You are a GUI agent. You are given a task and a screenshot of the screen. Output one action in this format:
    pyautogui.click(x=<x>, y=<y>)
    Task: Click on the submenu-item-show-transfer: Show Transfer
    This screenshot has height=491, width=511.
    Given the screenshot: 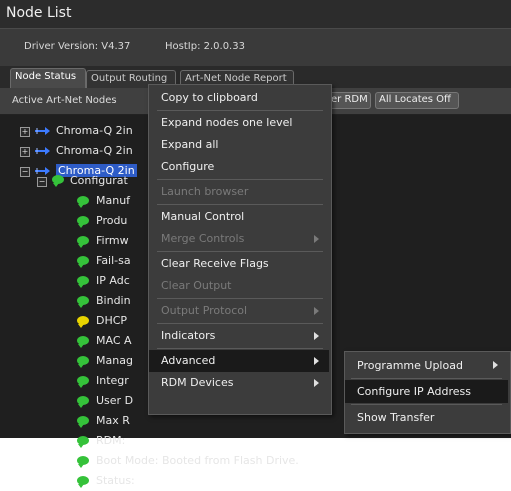 What is the action you would take?
    pyautogui.click(x=426, y=417)
    